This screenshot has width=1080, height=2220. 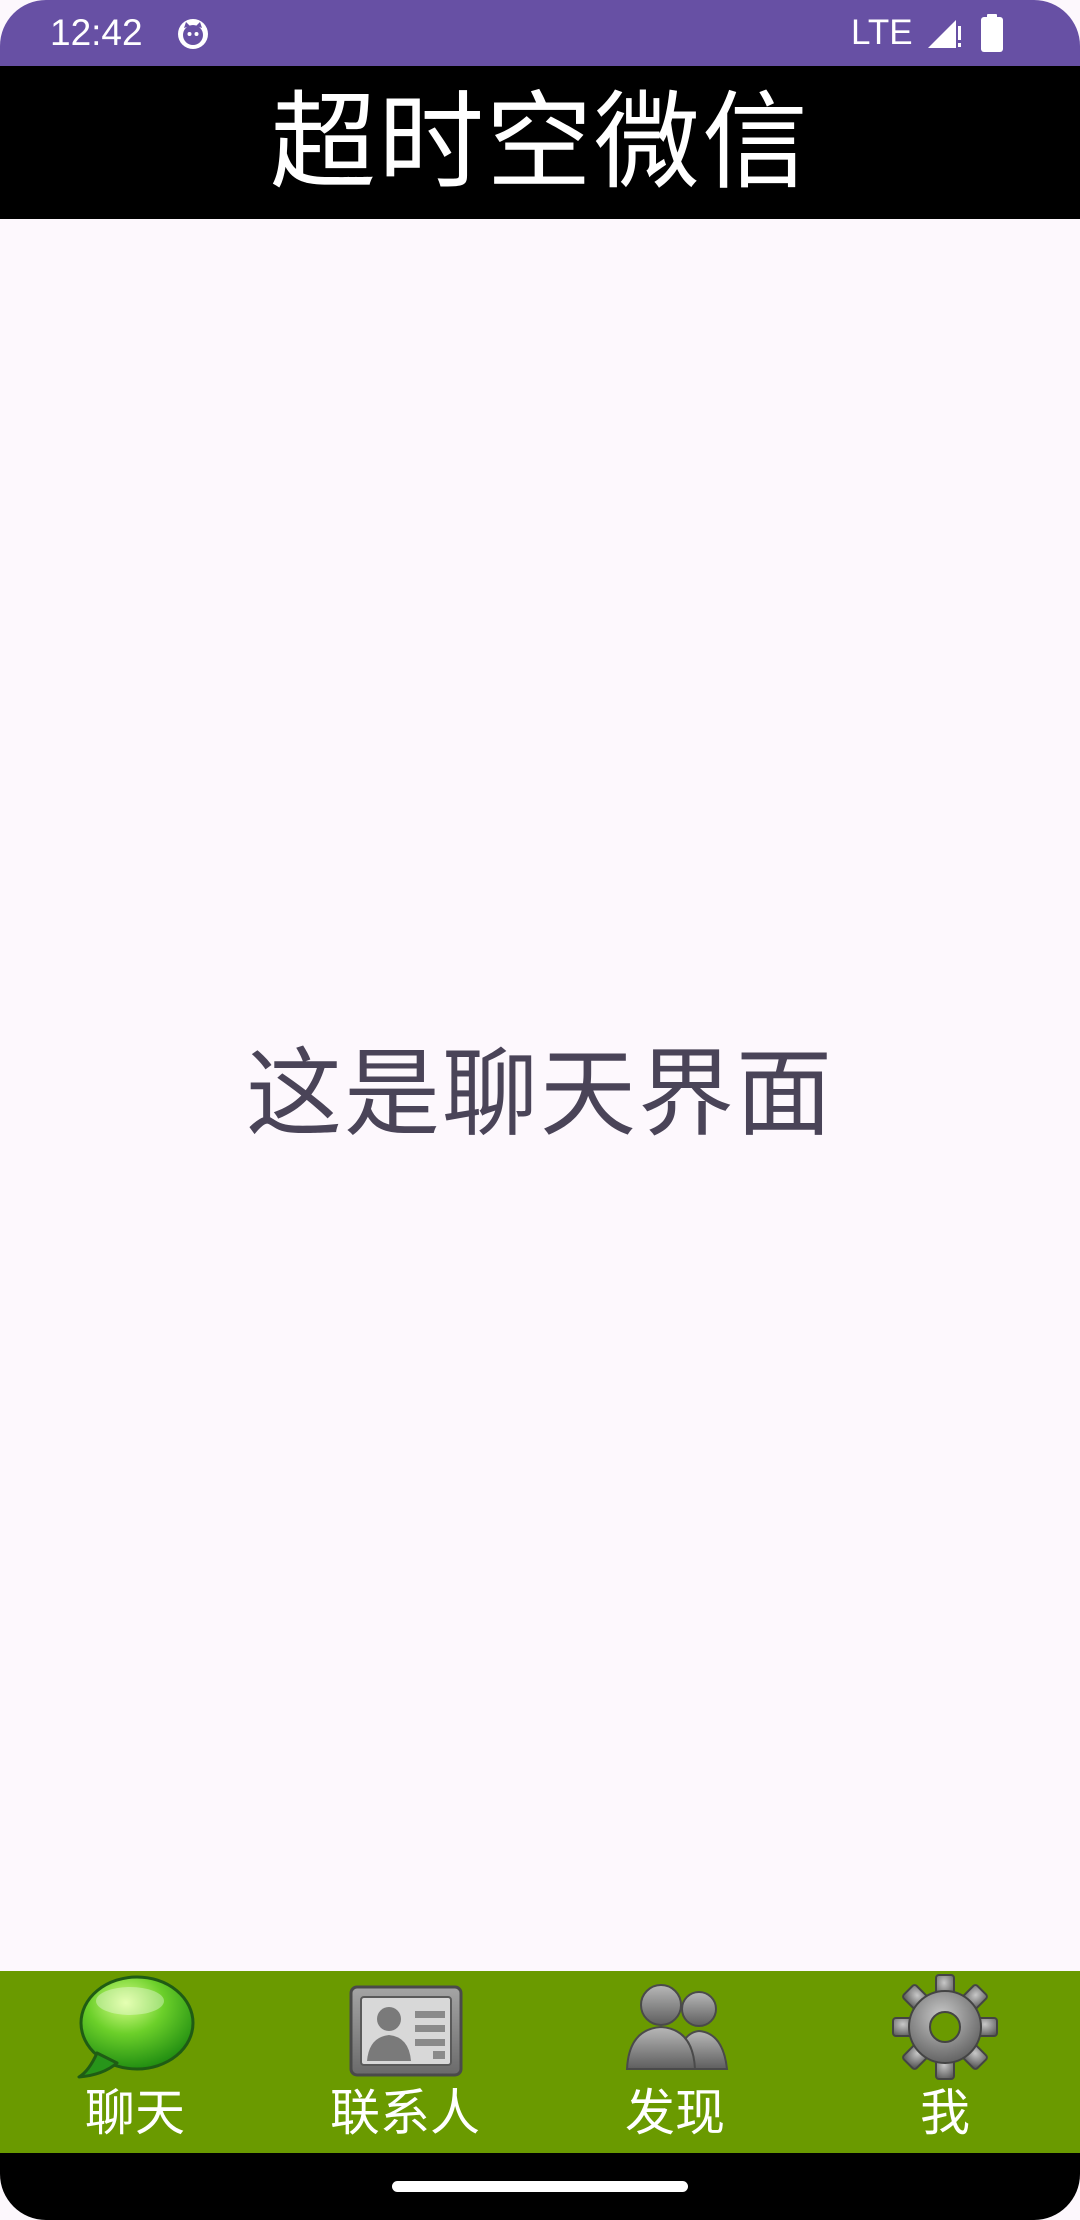 What do you see at coordinates (135, 2113) in the screenshot?
I see `nav-label-chat: 聊天` at bounding box center [135, 2113].